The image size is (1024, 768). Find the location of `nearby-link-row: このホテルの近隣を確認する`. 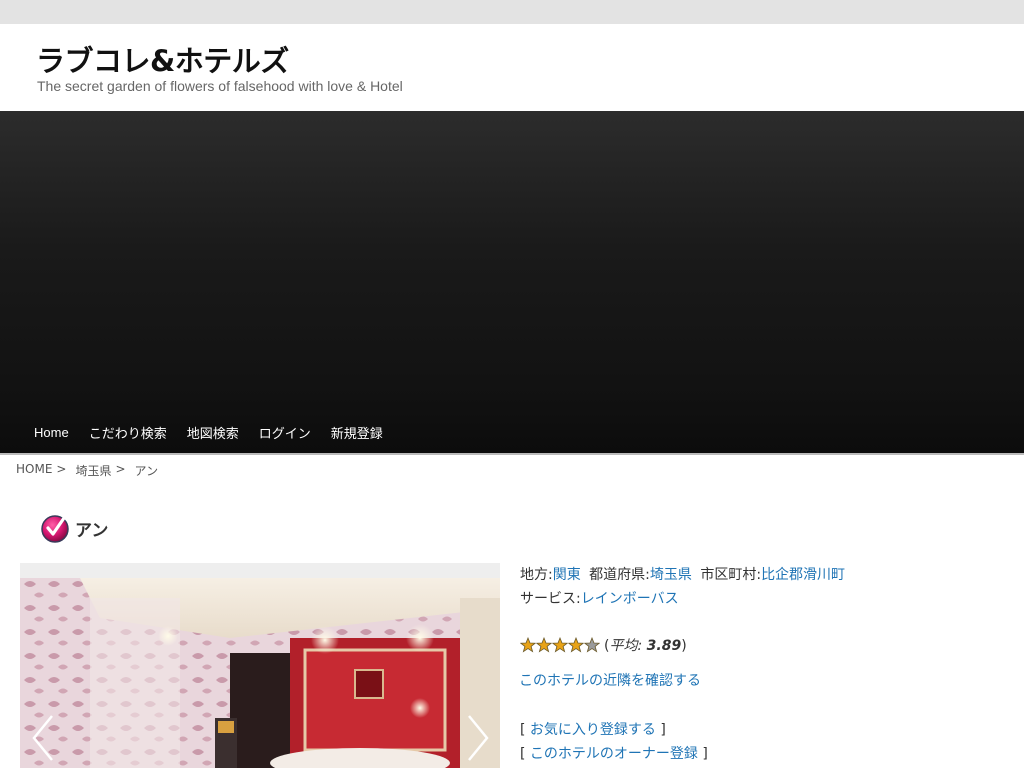

nearby-link-row: このホテルの近隣を確認する is located at coordinates (610, 680).